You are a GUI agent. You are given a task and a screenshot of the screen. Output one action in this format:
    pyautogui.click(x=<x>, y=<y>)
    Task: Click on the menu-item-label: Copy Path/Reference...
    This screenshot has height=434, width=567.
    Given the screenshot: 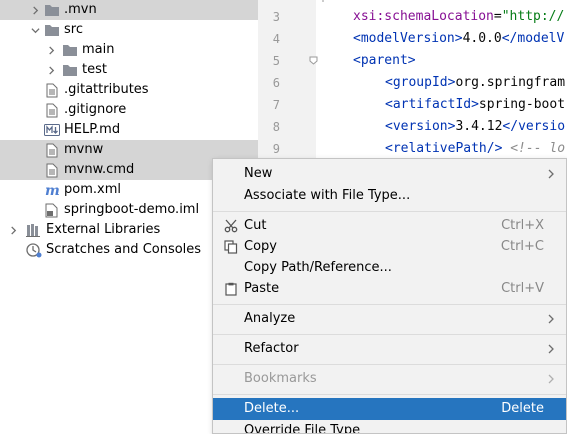 What is the action you would take?
    pyautogui.click(x=318, y=267)
    